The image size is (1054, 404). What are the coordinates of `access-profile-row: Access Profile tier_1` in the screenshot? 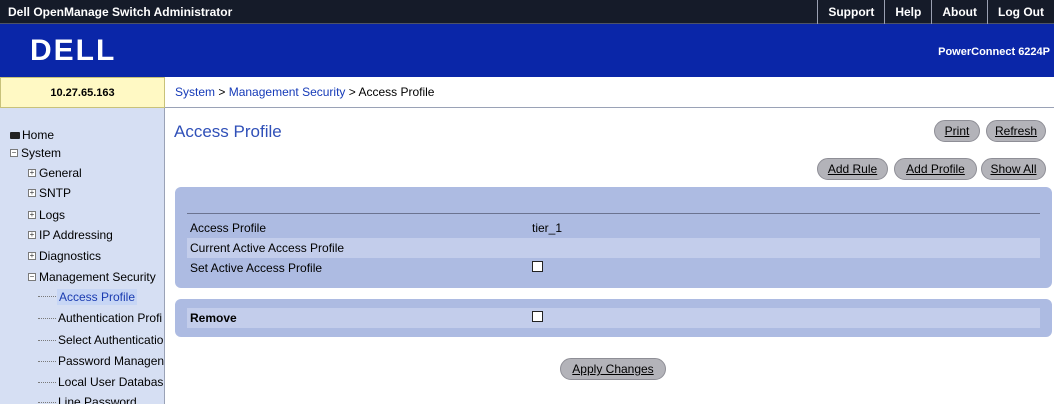 It's located at (613, 228).